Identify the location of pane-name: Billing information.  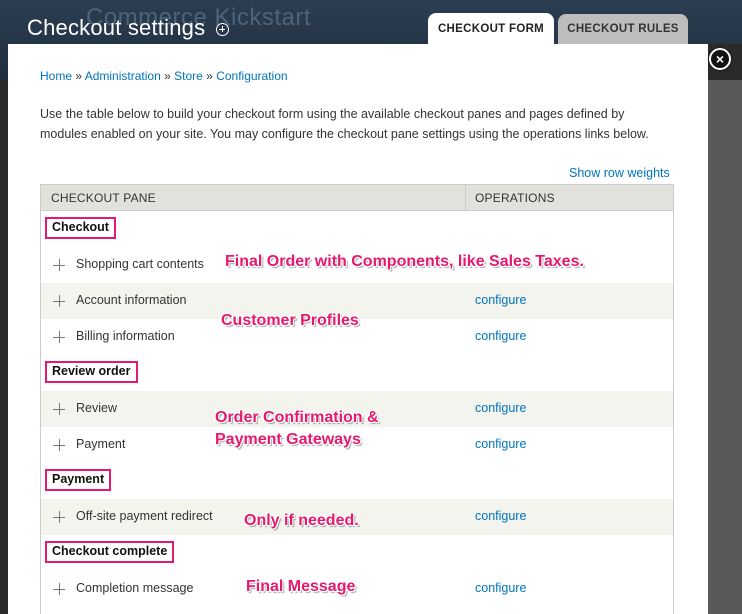
(125, 336).